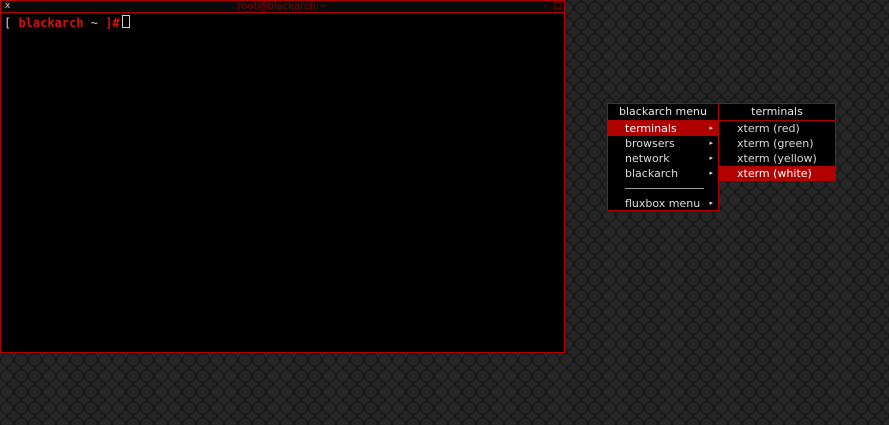  What do you see at coordinates (651, 128) in the screenshot?
I see `menu-item-label: terminals` at bounding box center [651, 128].